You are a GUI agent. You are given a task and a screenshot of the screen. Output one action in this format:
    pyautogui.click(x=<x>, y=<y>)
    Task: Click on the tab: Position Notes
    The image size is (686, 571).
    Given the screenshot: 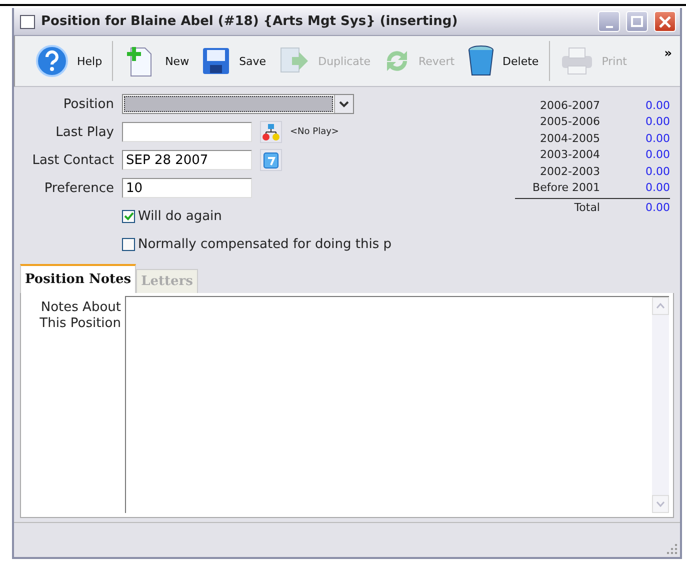 What is the action you would take?
    pyautogui.click(x=78, y=278)
    